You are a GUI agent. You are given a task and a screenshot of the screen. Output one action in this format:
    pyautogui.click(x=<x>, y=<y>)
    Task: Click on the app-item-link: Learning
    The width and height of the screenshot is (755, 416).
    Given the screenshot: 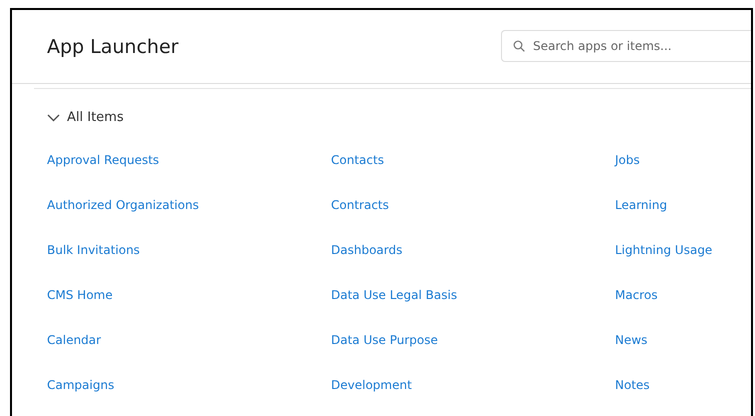 What is the action you would take?
    pyautogui.click(x=685, y=205)
    